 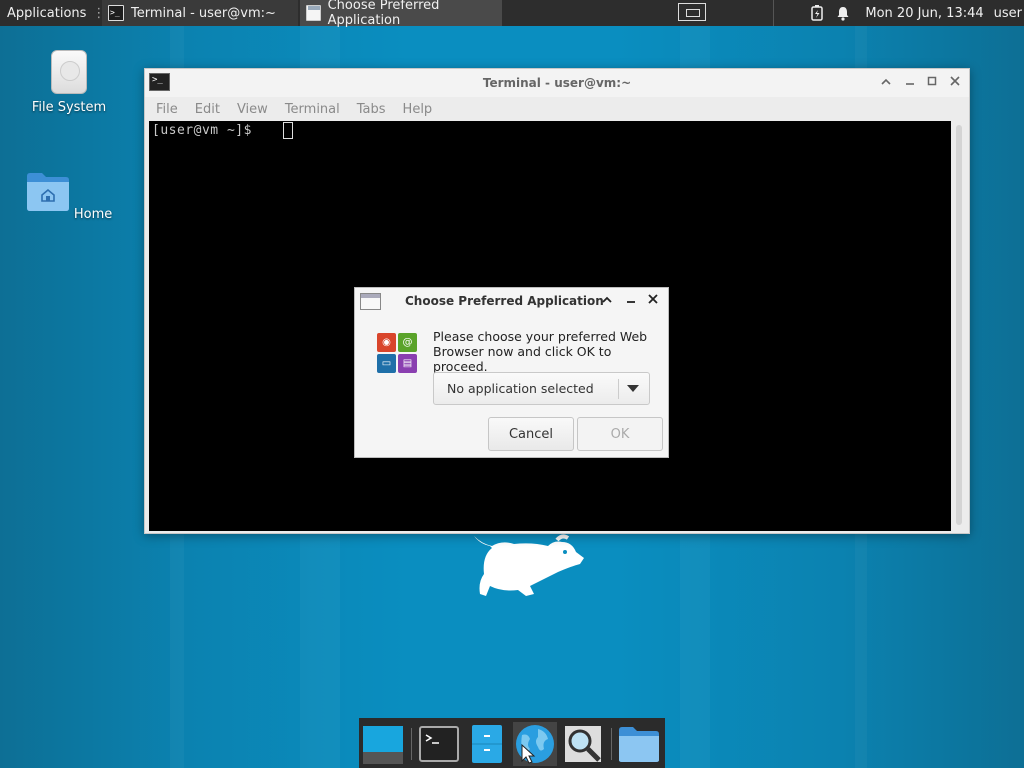 I want to click on applications-menu: Applications ⋮, so click(x=52, y=13).